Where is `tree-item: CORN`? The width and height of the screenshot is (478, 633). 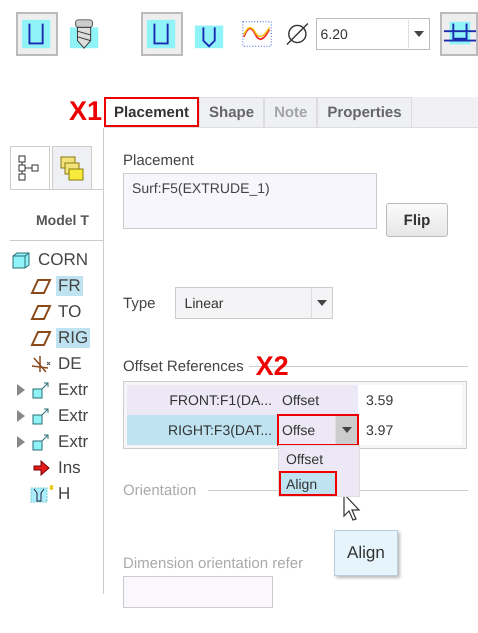
tree-item: CORN is located at coordinates (63, 260).